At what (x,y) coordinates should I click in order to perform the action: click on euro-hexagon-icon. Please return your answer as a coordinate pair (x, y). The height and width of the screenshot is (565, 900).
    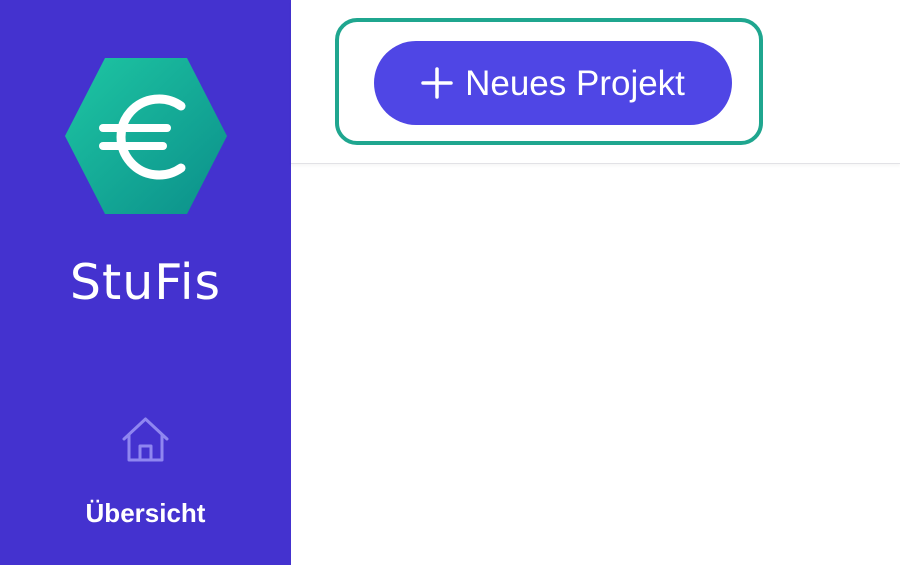
    Looking at the image, I should click on (146, 136).